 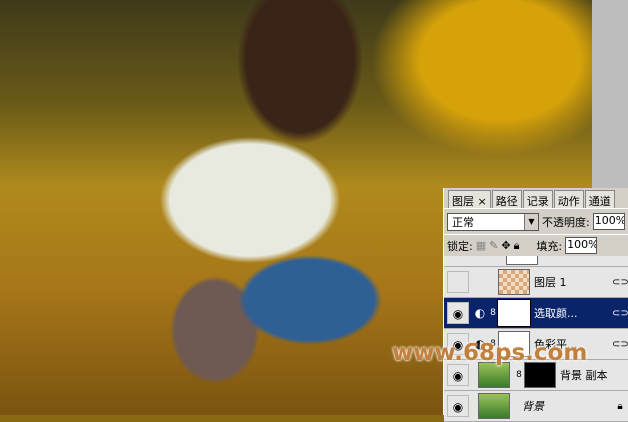 What do you see at coordinates (581, 245) in the screenshot?
I see `fill-input: 100%` at bounding box center [581, 245].